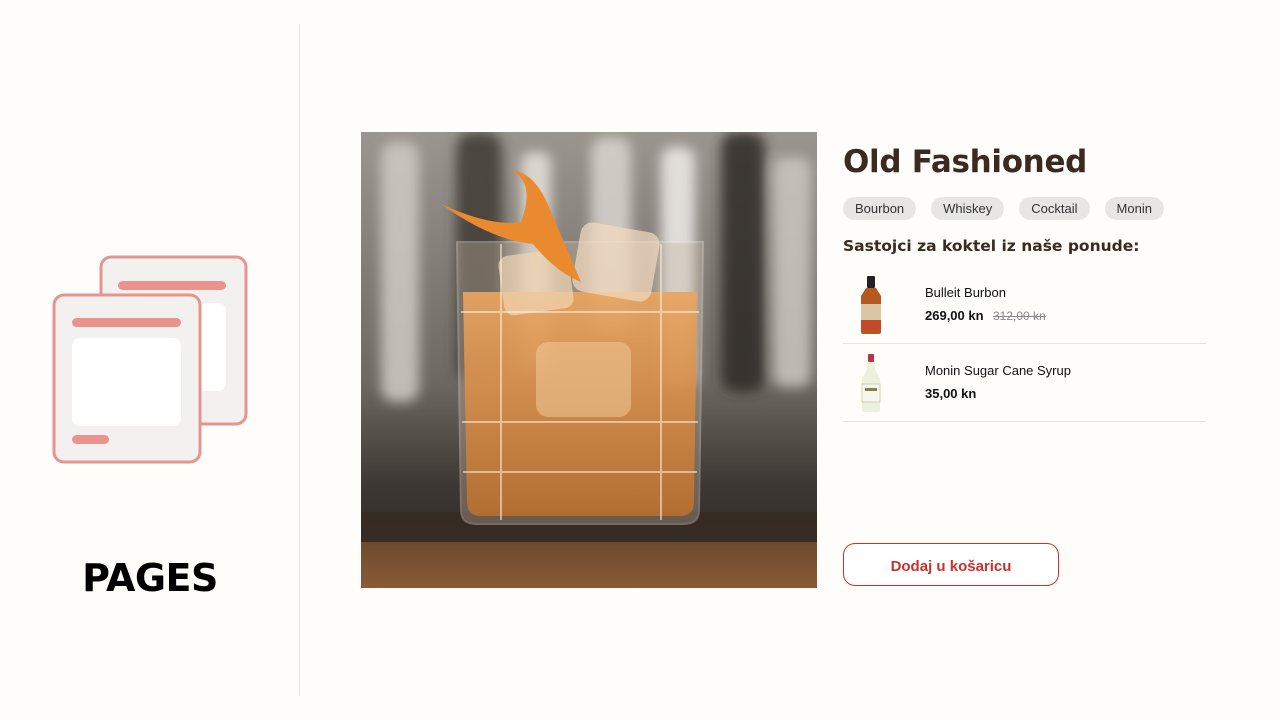  What do you see at coordinates (880, 208) in the screenshot?
I see `tag-bourbon: Bourbon` at bounding box center [880, 208].